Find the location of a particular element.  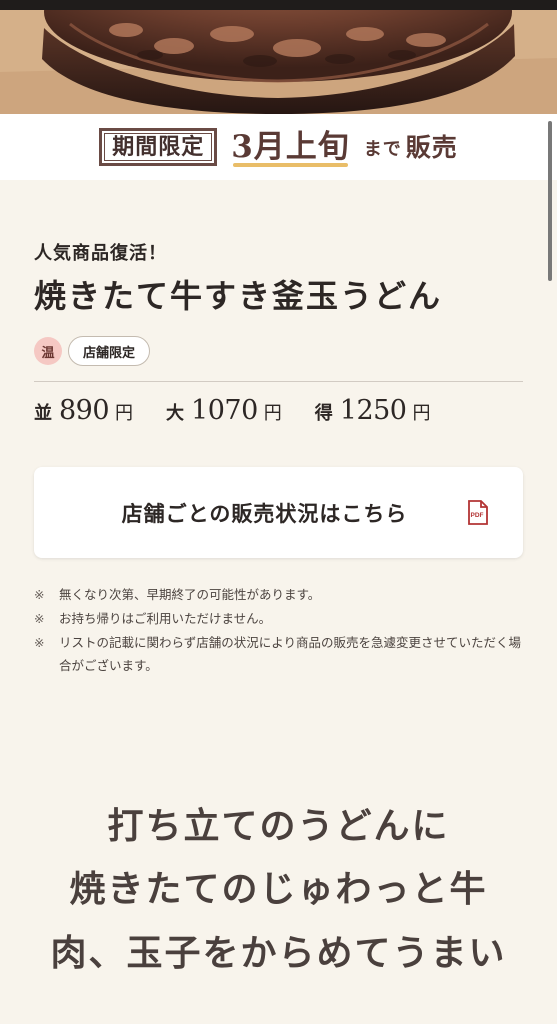

price-large: 大 1070 円 is located at coordinates (224, 410).